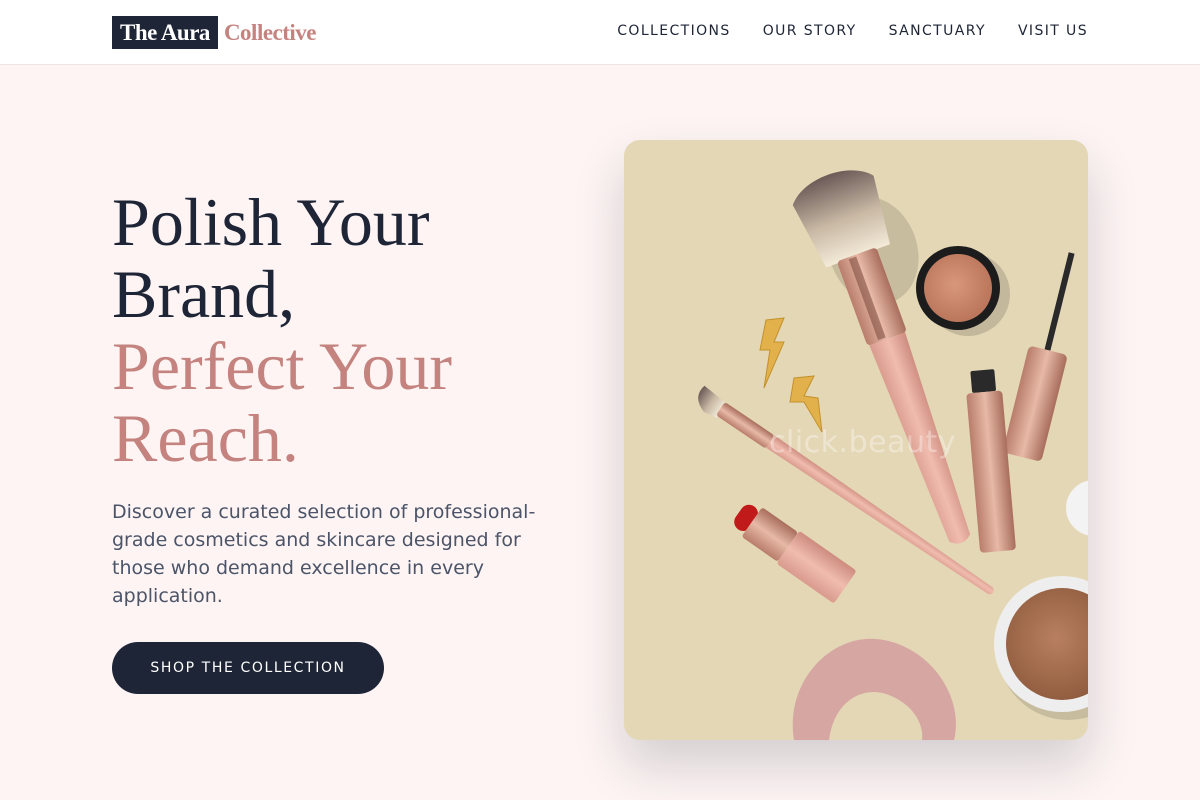  What do you see at coordinates (248, 668) in the screenshot?
I see `shop-collection-button: SHOP THE COLLECTION` at bounding box center [248, 668].